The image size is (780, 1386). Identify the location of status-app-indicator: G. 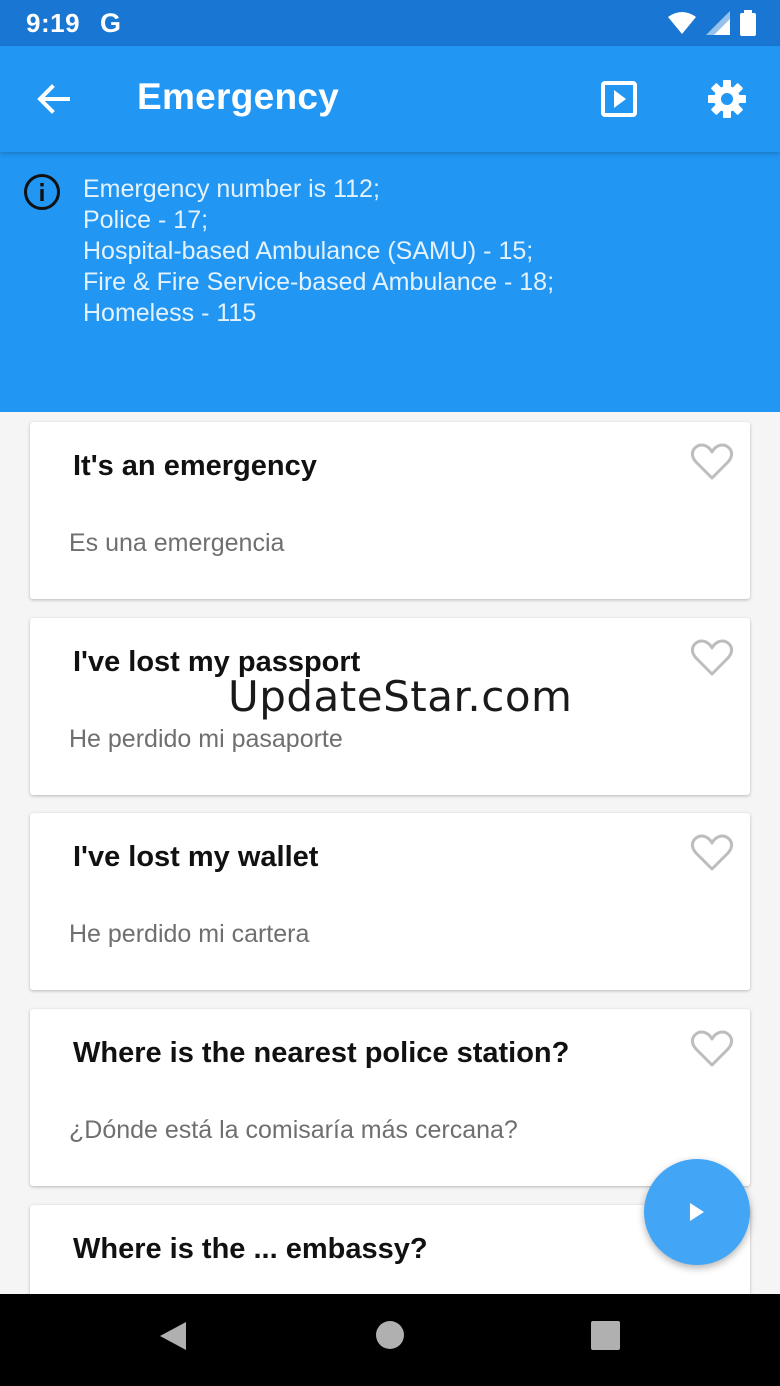
(111, 23).